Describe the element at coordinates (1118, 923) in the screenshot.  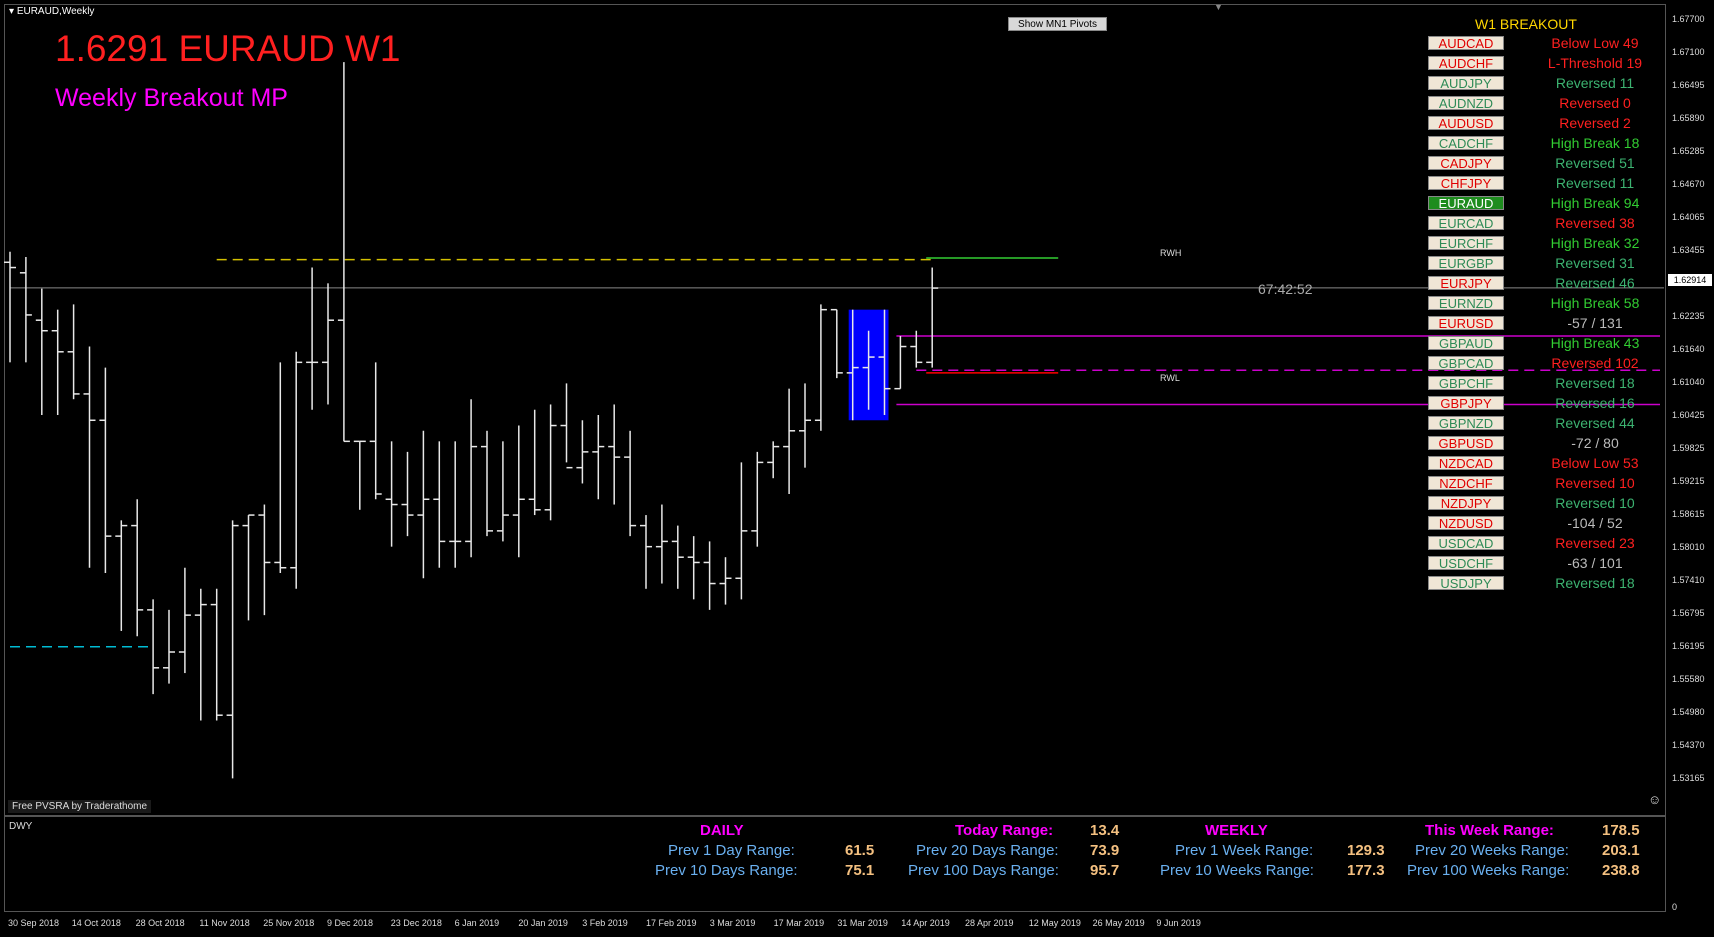
I see `time-tick: 26 May 2019` at that location.